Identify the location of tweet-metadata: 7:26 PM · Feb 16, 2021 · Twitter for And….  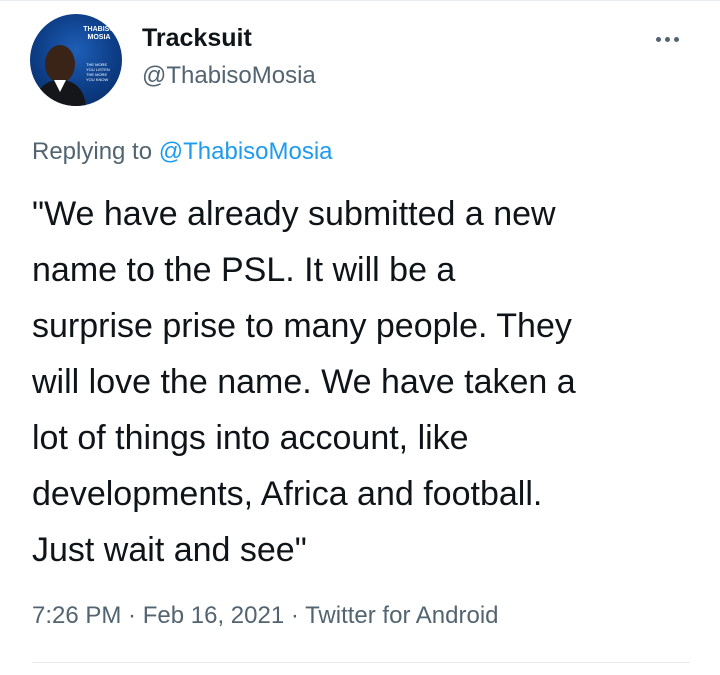
(265, 616).